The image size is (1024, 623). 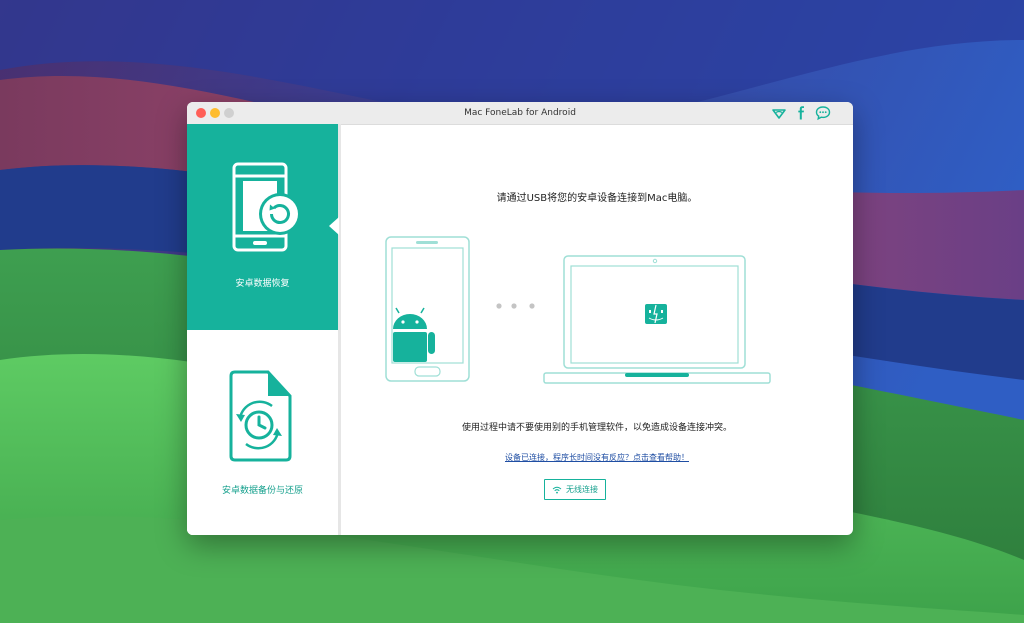 What do you see at coordinates (582, 489) in the screenshot?
I see `wireless-connect-label: 无线连接` at bounding box center [582, 489].